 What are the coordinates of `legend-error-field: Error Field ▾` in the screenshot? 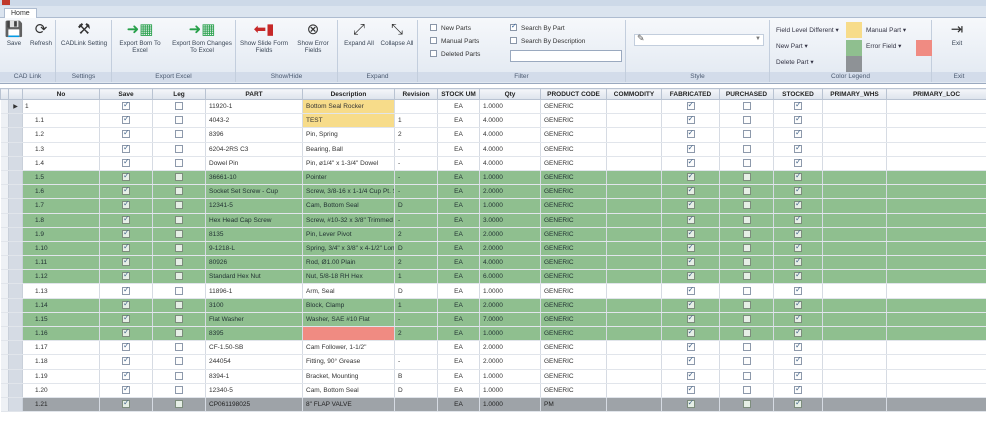 It's located at (883, 46).